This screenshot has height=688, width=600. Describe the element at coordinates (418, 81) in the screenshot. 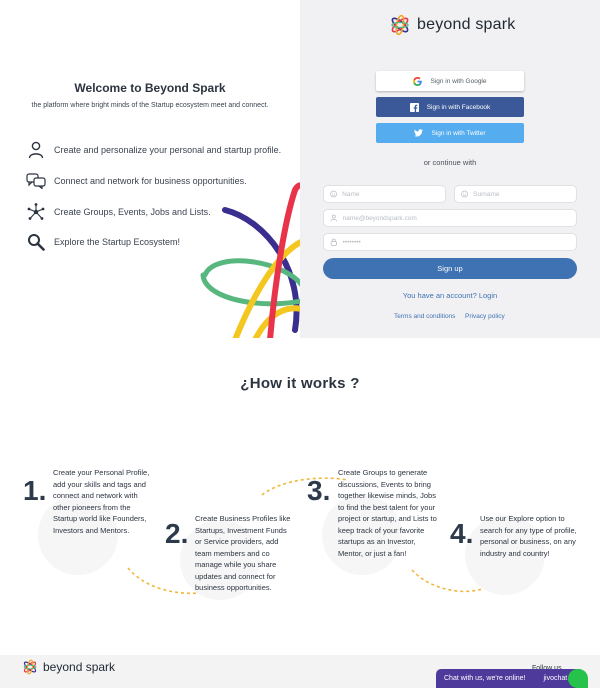

I see `google-icon` at that location.